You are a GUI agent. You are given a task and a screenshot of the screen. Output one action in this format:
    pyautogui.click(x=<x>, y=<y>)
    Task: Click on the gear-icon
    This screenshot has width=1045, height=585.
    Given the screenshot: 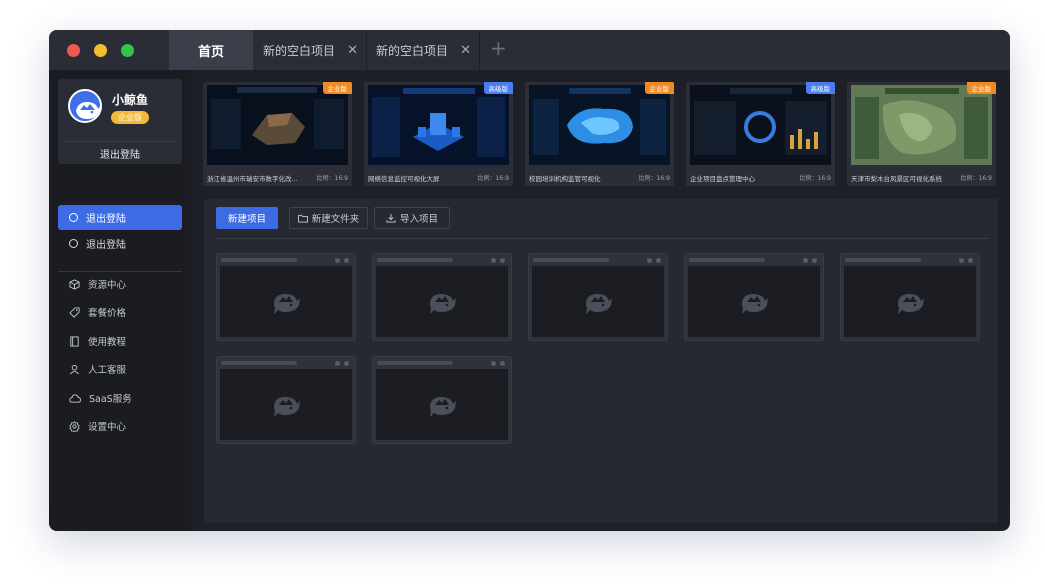 What is the action you would take?
    pyautogui.click(x=74, y=426)
    